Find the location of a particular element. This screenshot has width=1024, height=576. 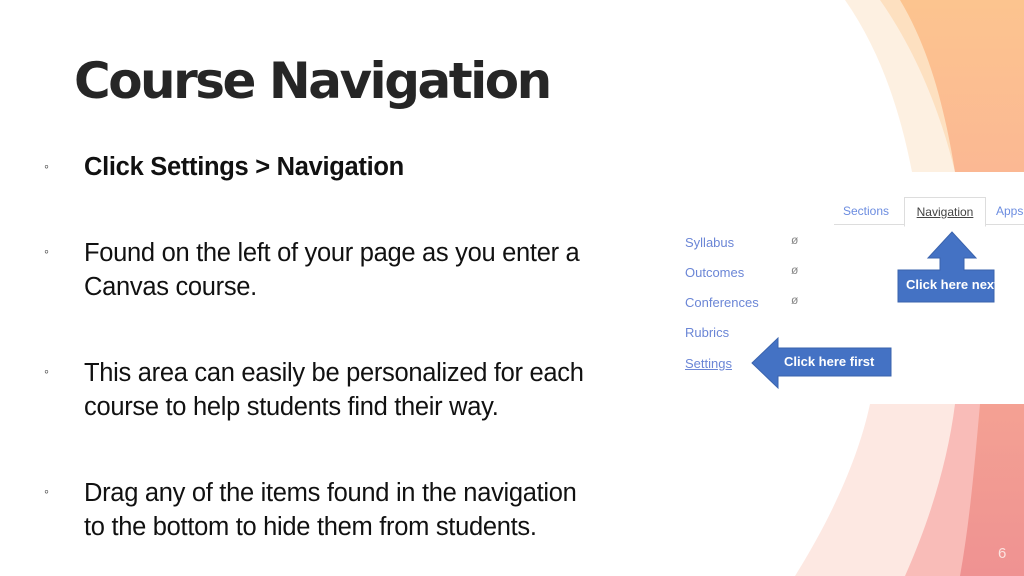

bullet-line: Canvas course. is located at coordinates (170, 287).